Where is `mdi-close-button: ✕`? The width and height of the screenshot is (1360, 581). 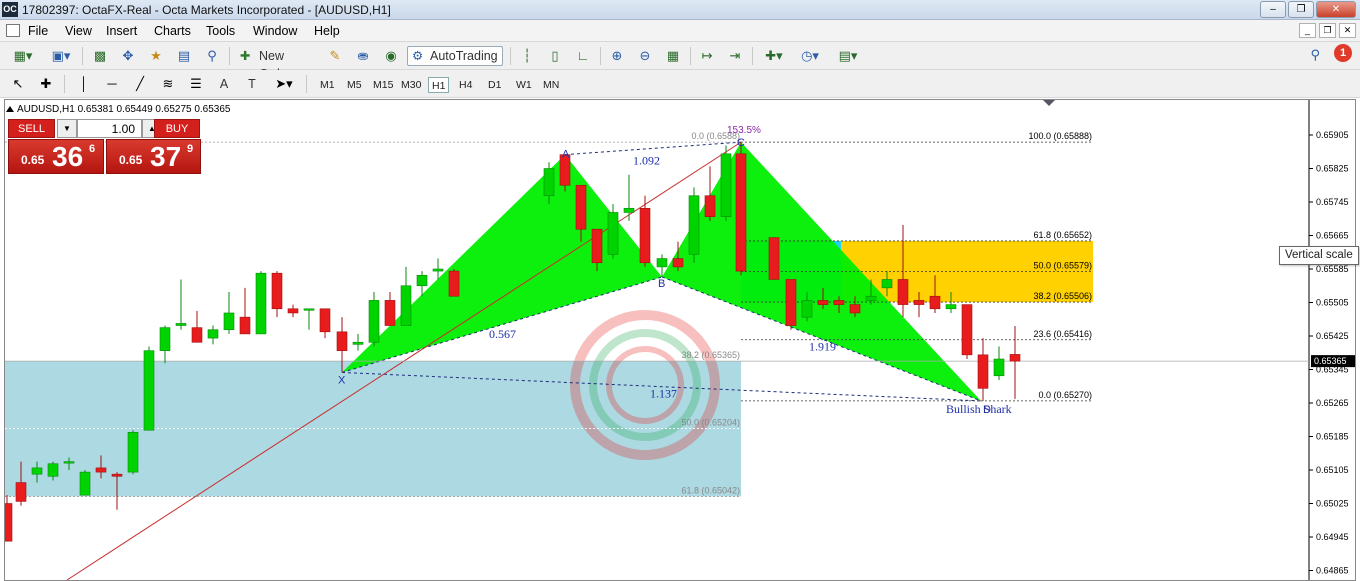
mdi-close-button: ✕ is located at coordinates (1347, 30).